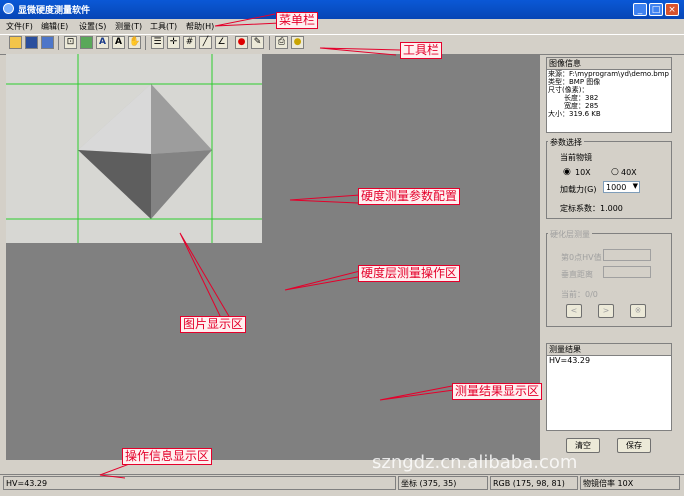 This screenshot has height=496, width=684. Describe the element at coordinates (213, 324) in the screenshot. I see `annotation-image: 图片显示区` at that location.